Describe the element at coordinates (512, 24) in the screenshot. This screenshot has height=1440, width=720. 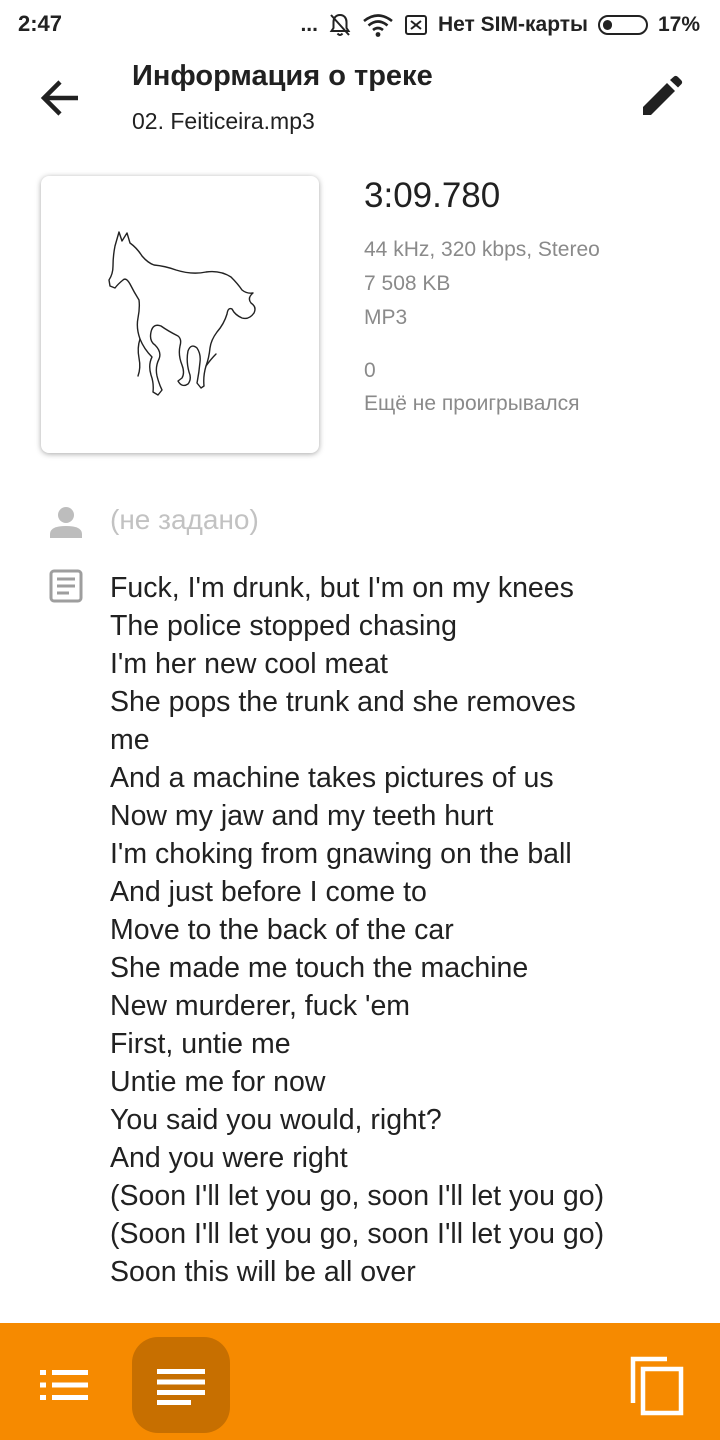
I see `carrier-label: Нет SIM-карты` at that location.